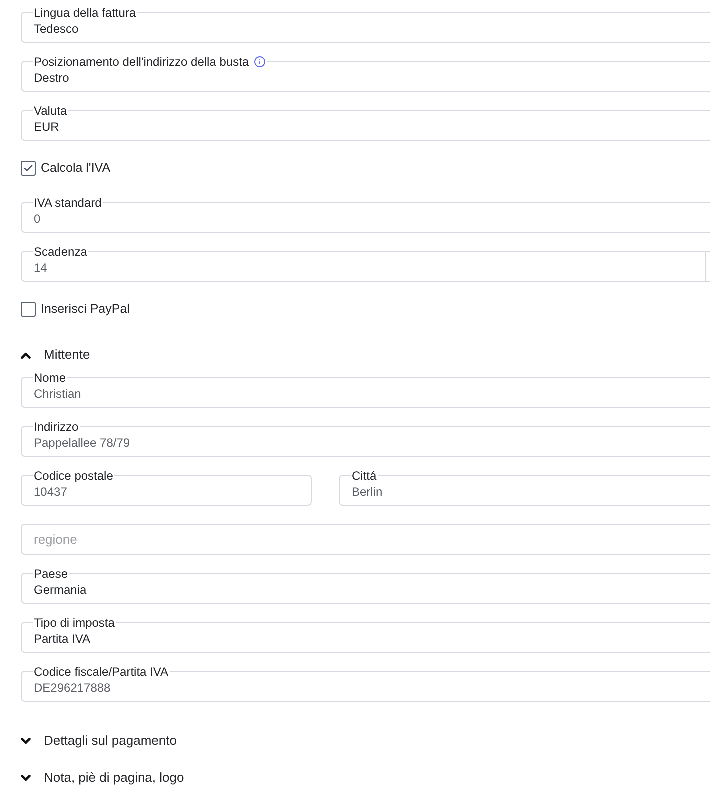  I want to click on field-label: Nome, so click(50, 378).